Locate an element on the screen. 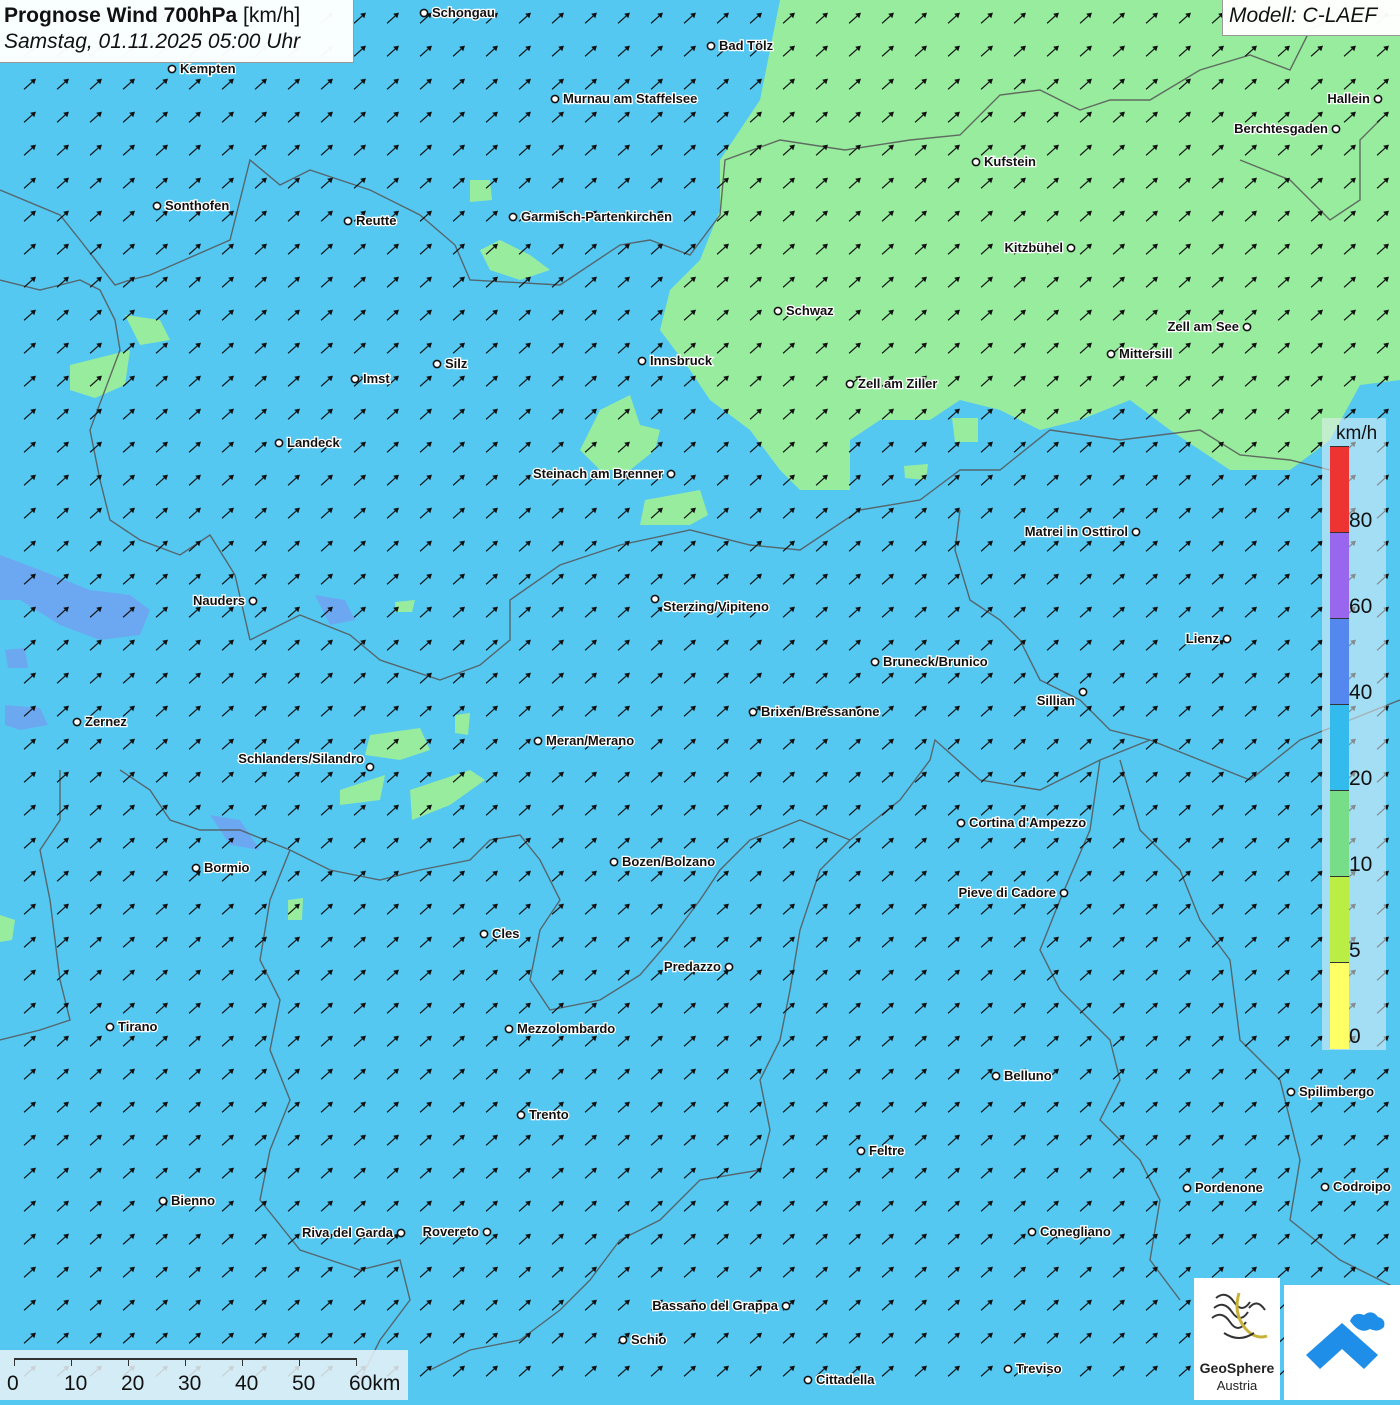  city-label: Brixen/Bressanone is located at coordinates (820, 711).